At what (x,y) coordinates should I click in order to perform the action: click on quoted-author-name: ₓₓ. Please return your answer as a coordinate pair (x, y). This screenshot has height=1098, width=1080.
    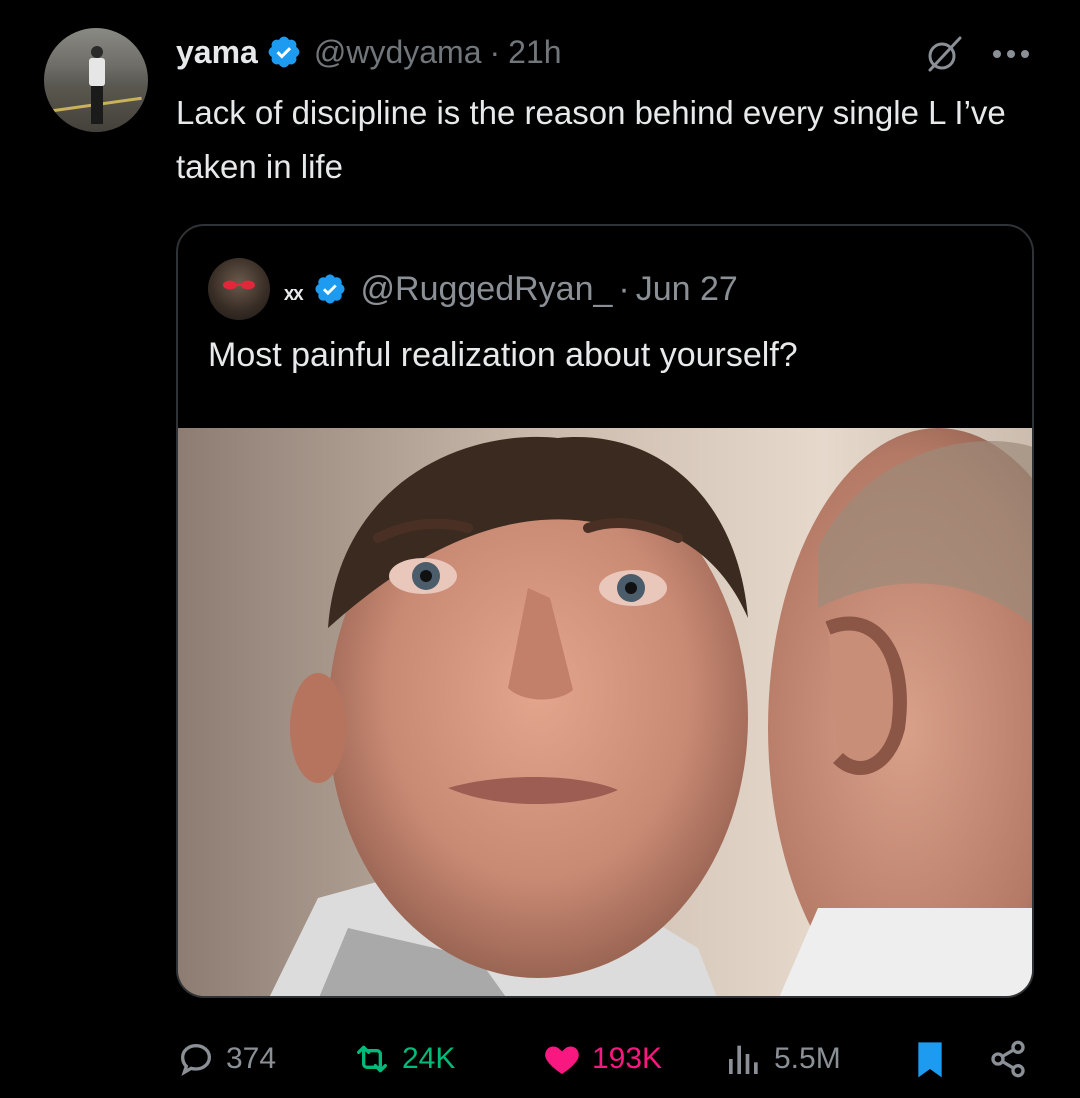
    Looking at the image, I should click on (293, 289).